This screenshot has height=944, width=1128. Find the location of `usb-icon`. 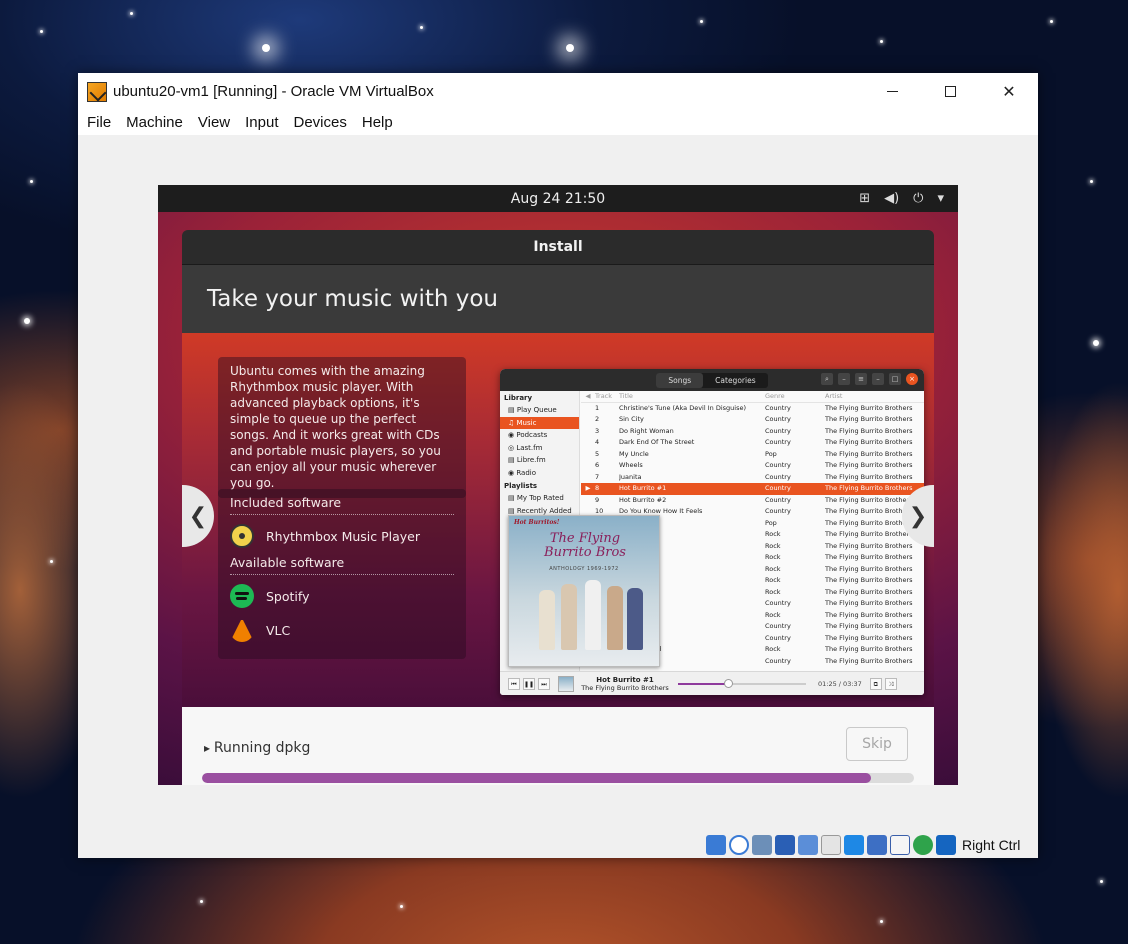

usb-icon is located at coordinates (808, 845).